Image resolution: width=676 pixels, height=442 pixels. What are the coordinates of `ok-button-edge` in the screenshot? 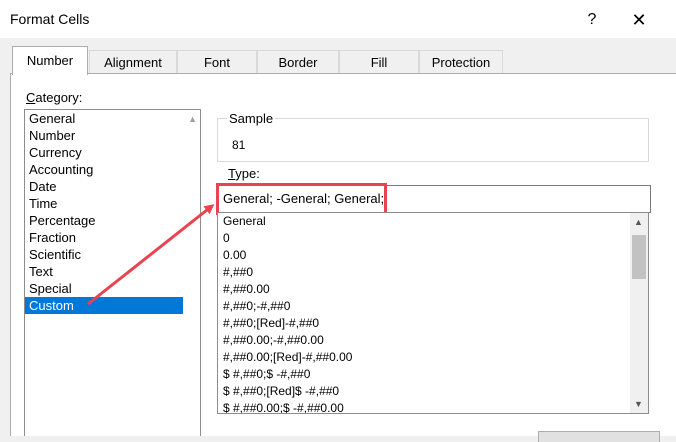 It's located at (599, 436).